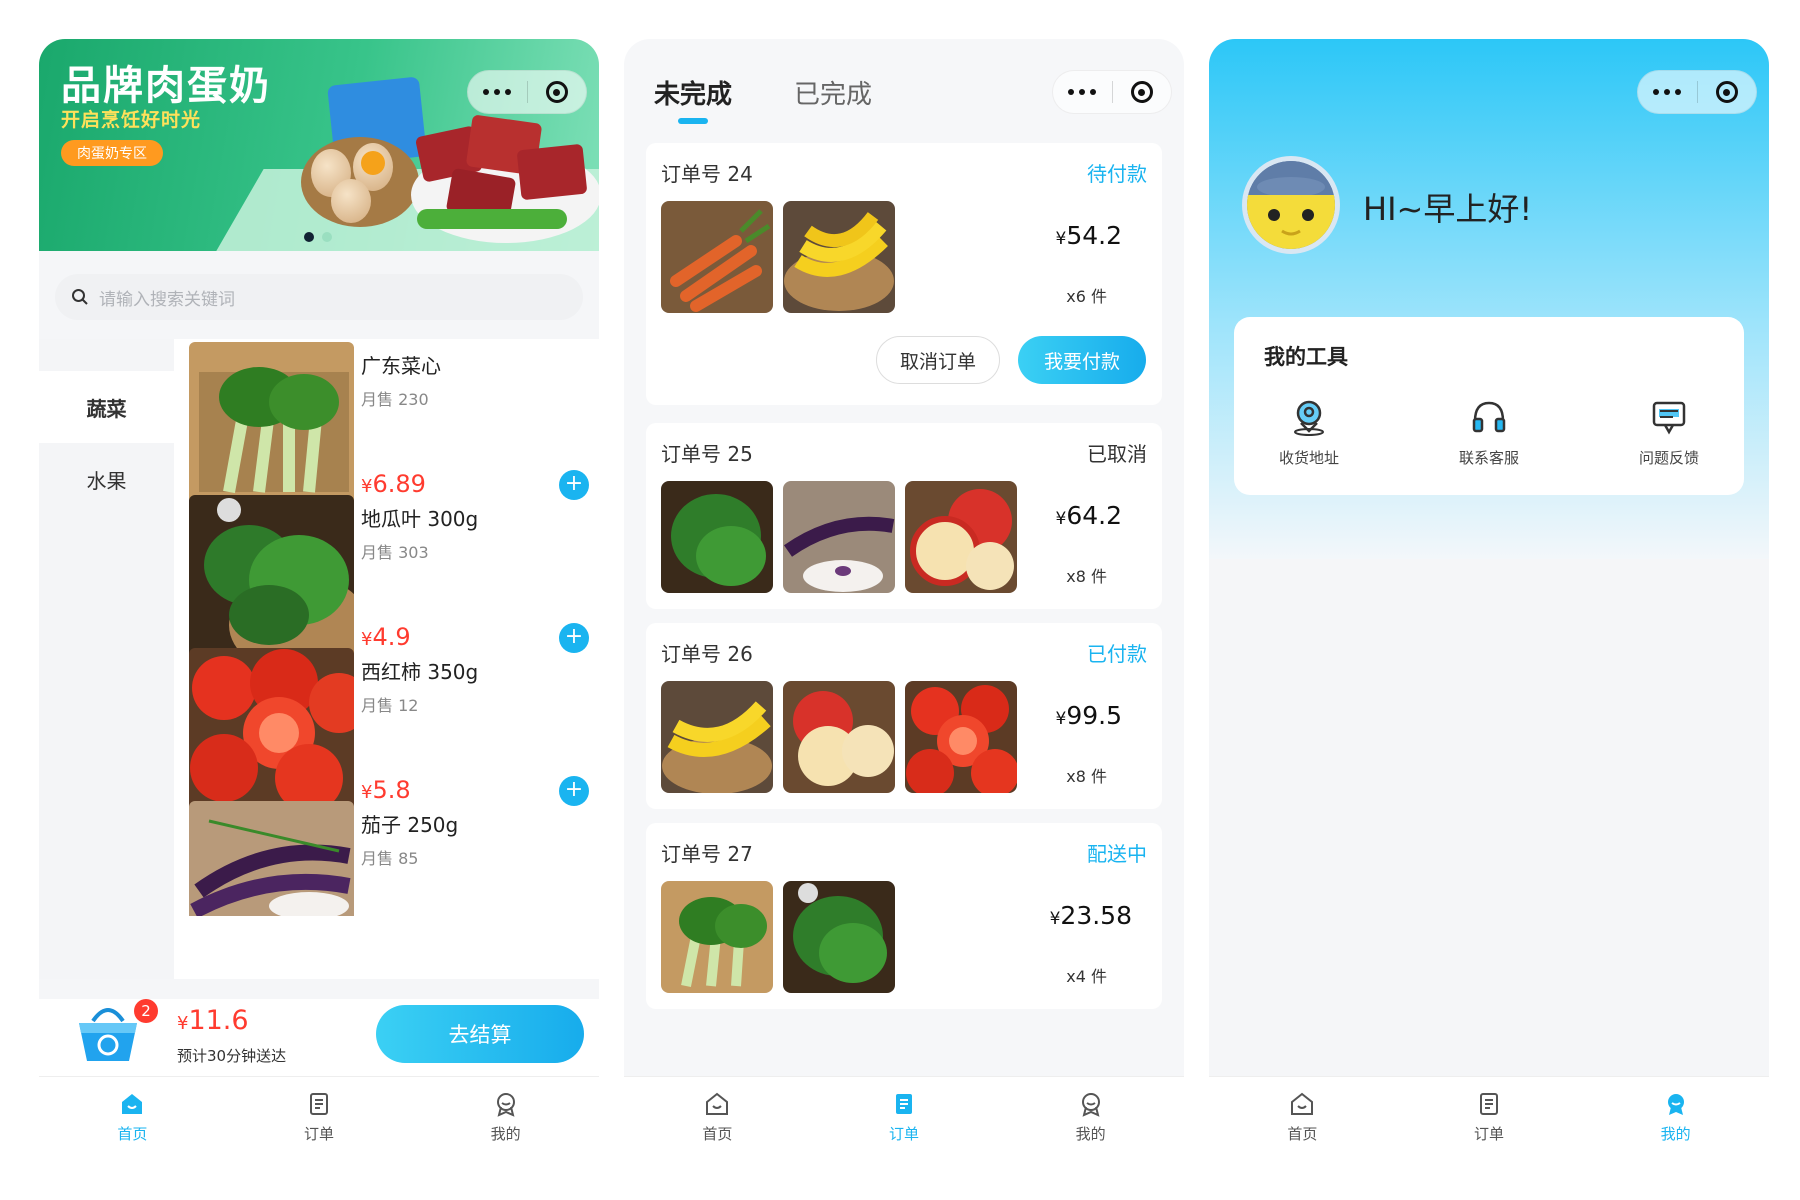 The height and width of the screenshot is (1200, 1800). Describe the element at coordinates (904, 916) in the screenshot. I see `order-card: 订单号 27 配送中 ¥23.58 x4 件` at that location.